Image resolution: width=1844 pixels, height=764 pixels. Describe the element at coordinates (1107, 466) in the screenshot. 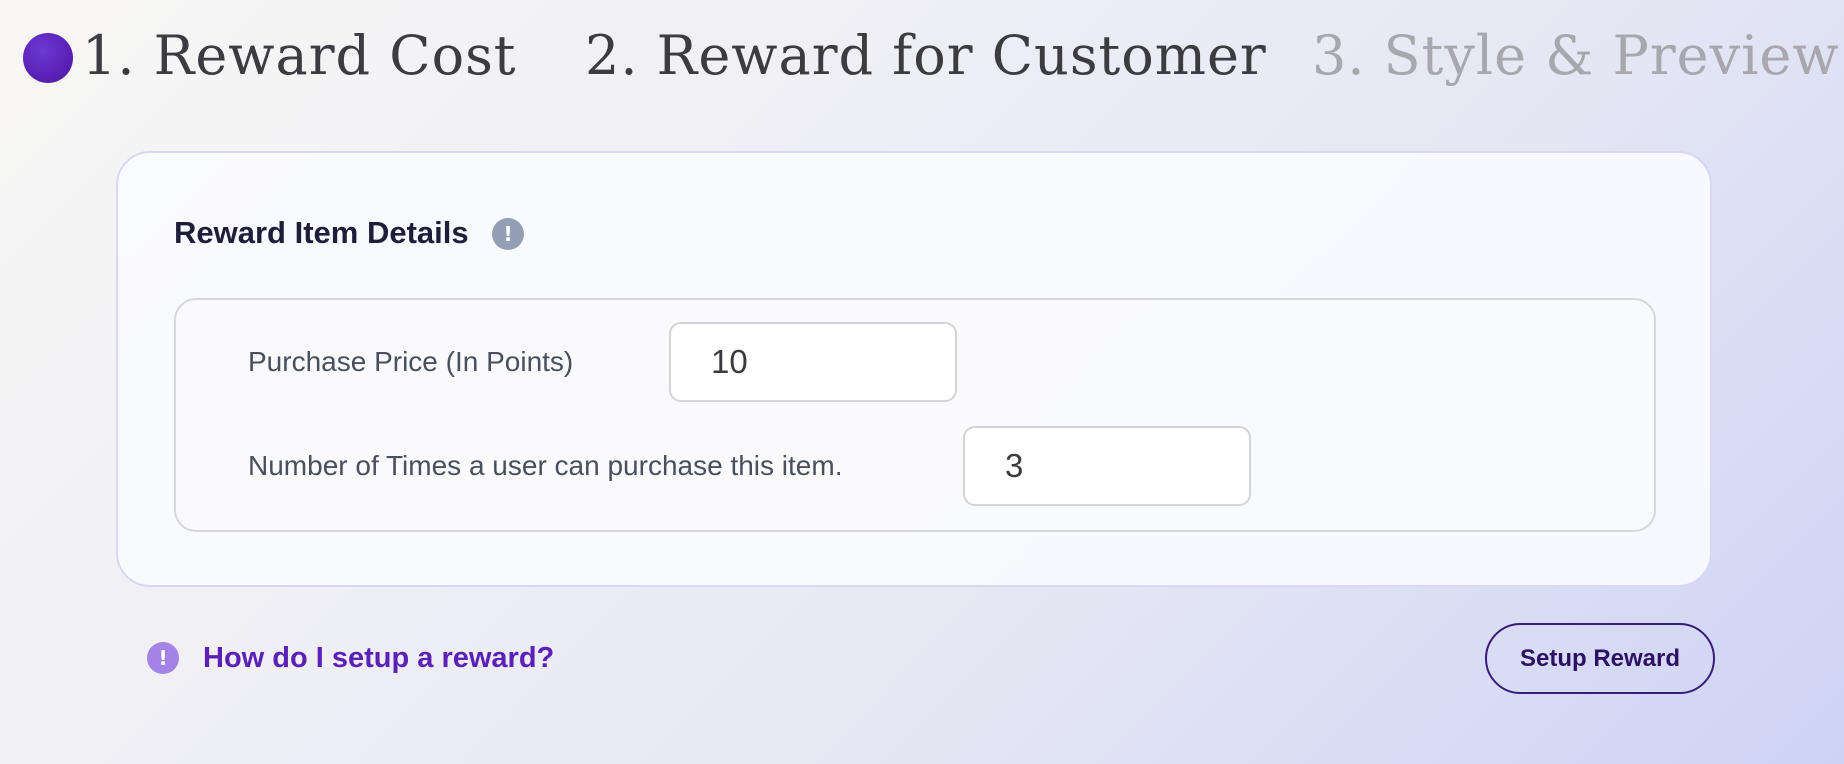

I see `purchase-limit-input` at that location.